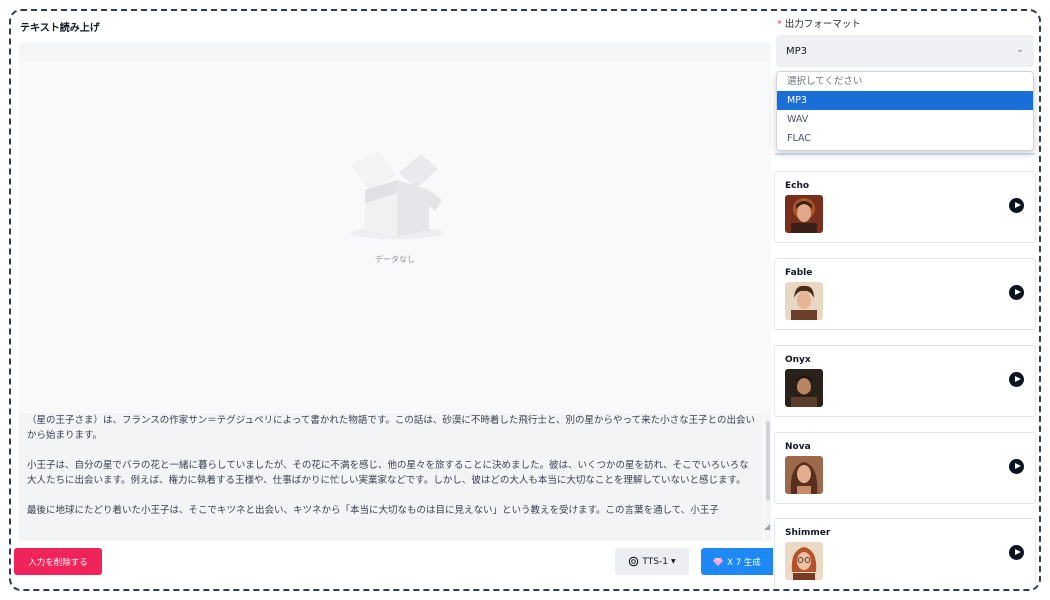 The height and width of the screenshot is (600, 1050). What do you see at coordinates (905, 468) in the screenshot?
I see `voice-card-nova: Nova` at bounding box center [905, 468].